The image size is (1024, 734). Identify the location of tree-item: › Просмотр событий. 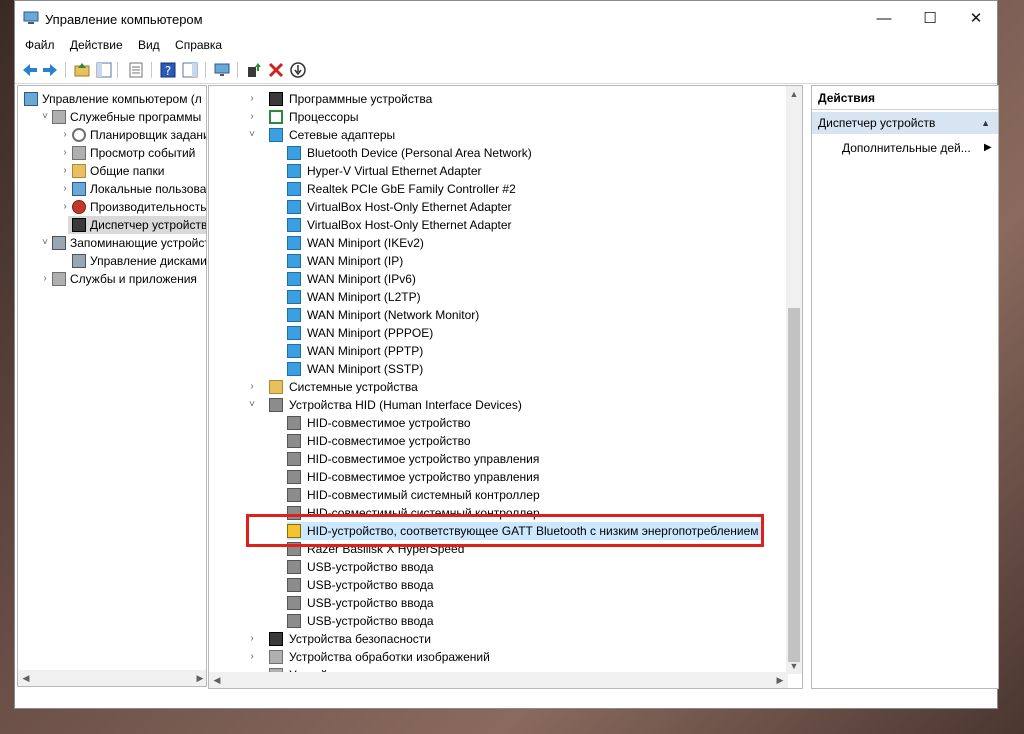
(134, 153).